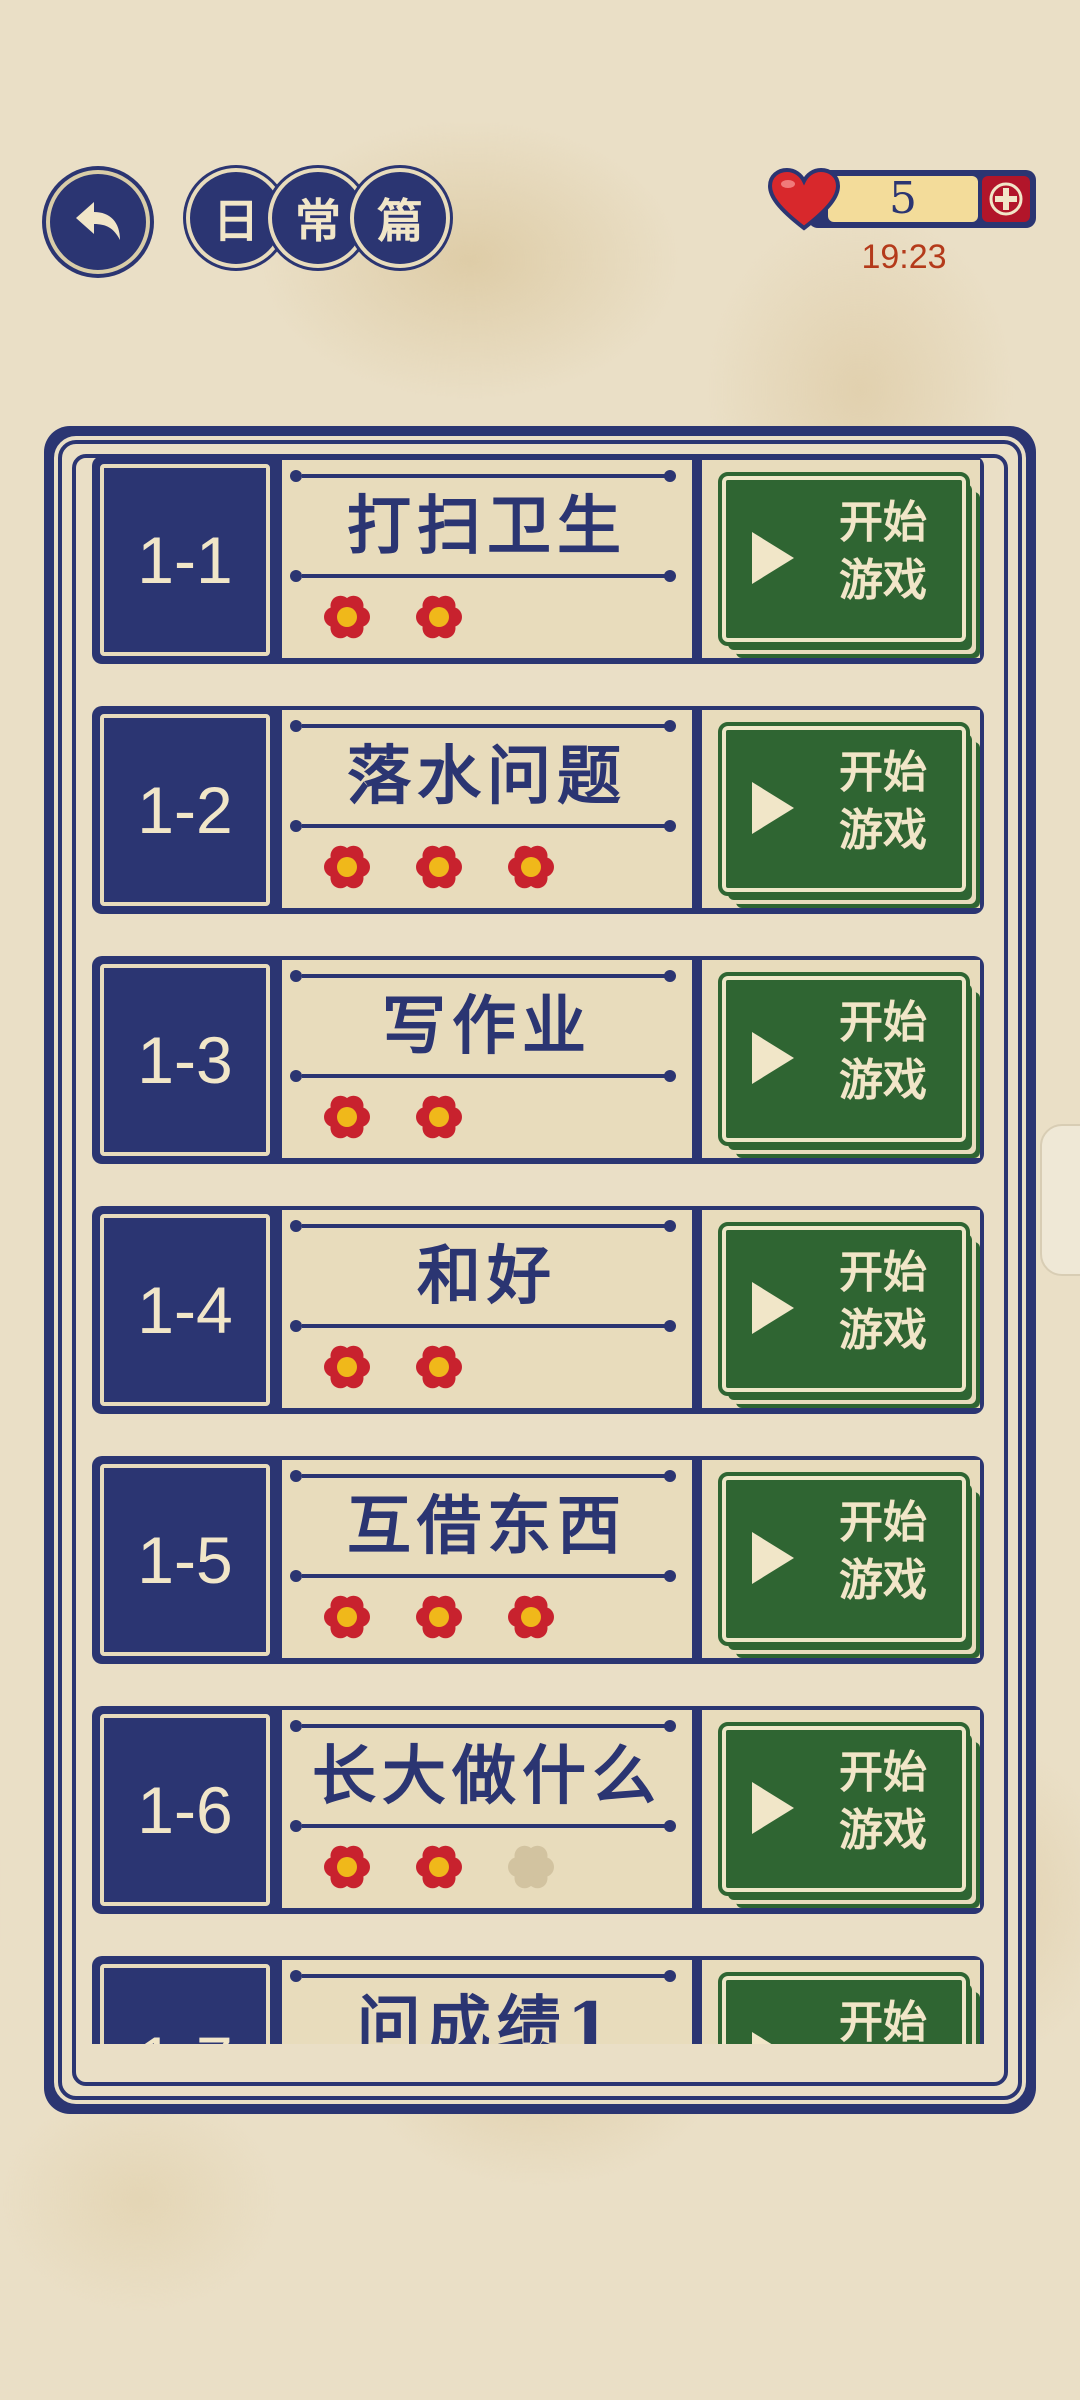 The height and width of the screenshot is (2400, 1080). What do you see at coordinates (487, 1776) in the screenshot?
I see `level-title: 长大做什么` at bounding box center [487, 1776].